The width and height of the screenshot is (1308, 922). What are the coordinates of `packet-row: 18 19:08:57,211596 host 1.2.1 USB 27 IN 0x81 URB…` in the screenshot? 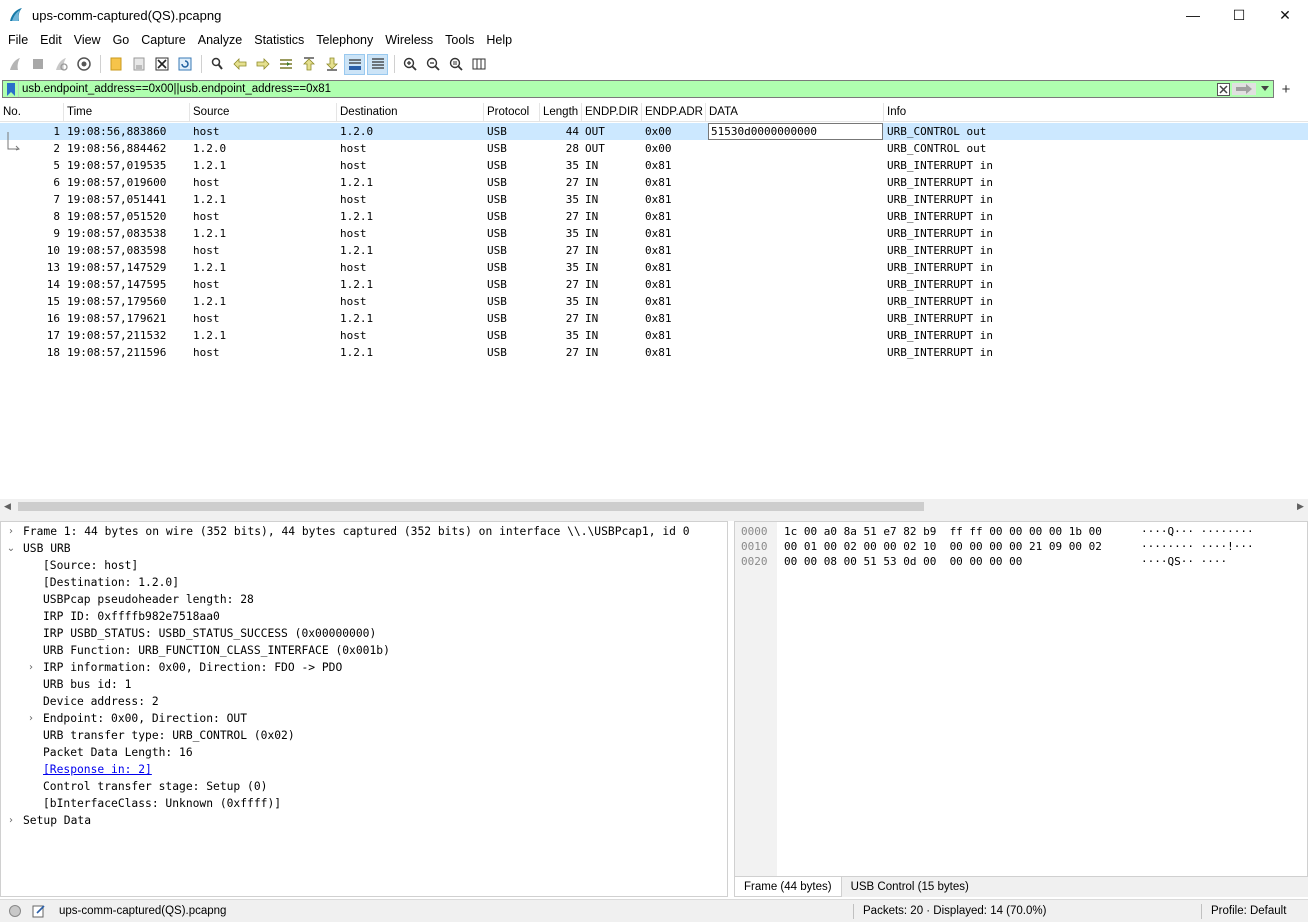 It's located at (654, 352).